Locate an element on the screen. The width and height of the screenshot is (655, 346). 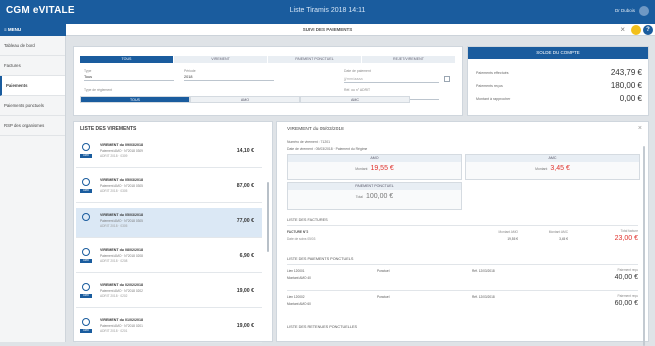
user-name: Dr Dubois is located at coordinates (625, 10).